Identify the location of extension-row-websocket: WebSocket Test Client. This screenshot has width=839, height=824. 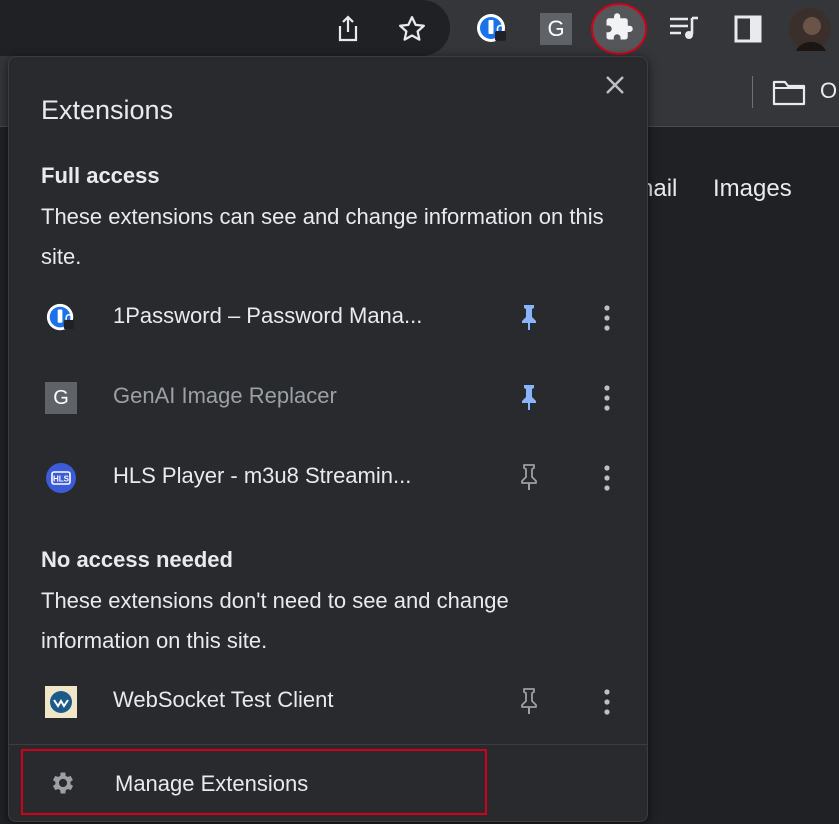
(328, 701).